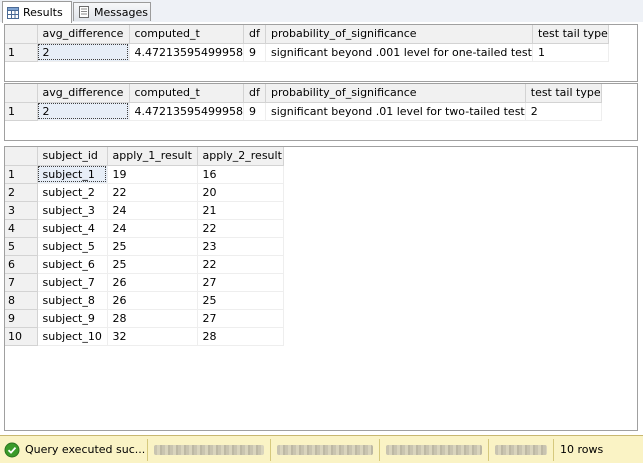 The width and height of the screenshot is (643, 463). I want to click on redacted-server-name, so click(209, 449).